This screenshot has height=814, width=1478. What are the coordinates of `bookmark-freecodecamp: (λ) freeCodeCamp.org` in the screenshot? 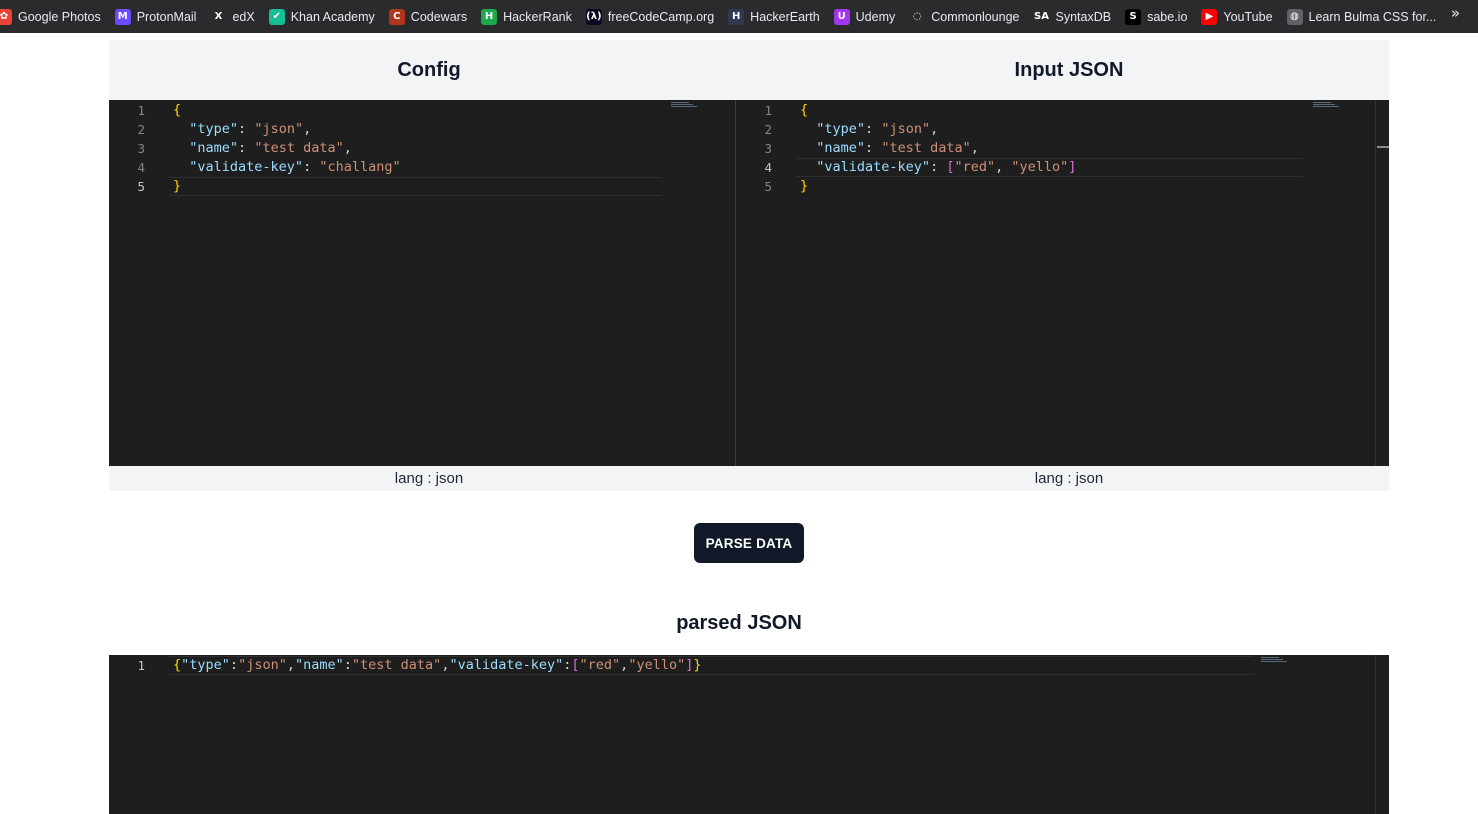 It's located at (656, 17).